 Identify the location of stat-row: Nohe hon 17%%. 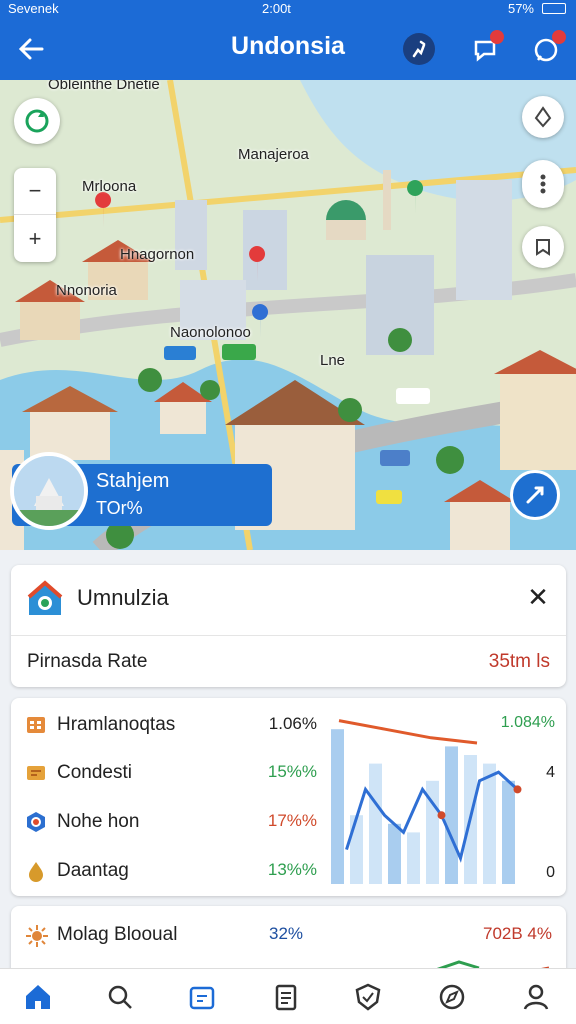
(171, 822).